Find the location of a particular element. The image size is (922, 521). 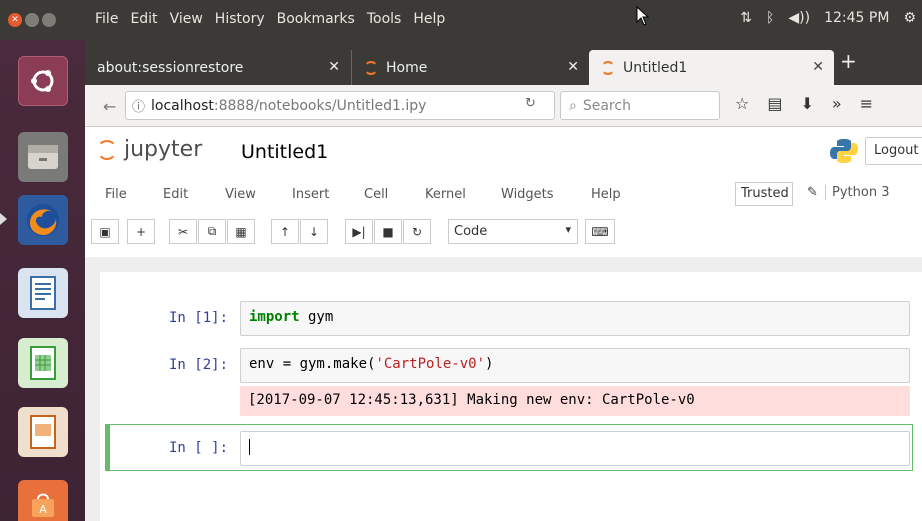

notebook-toolbar: ▣ + ✂ ⧉ ▦ ↑ ↓ ▶| ■ ↻ Code ▾ ⌨ is located at coordinates (503, 232).